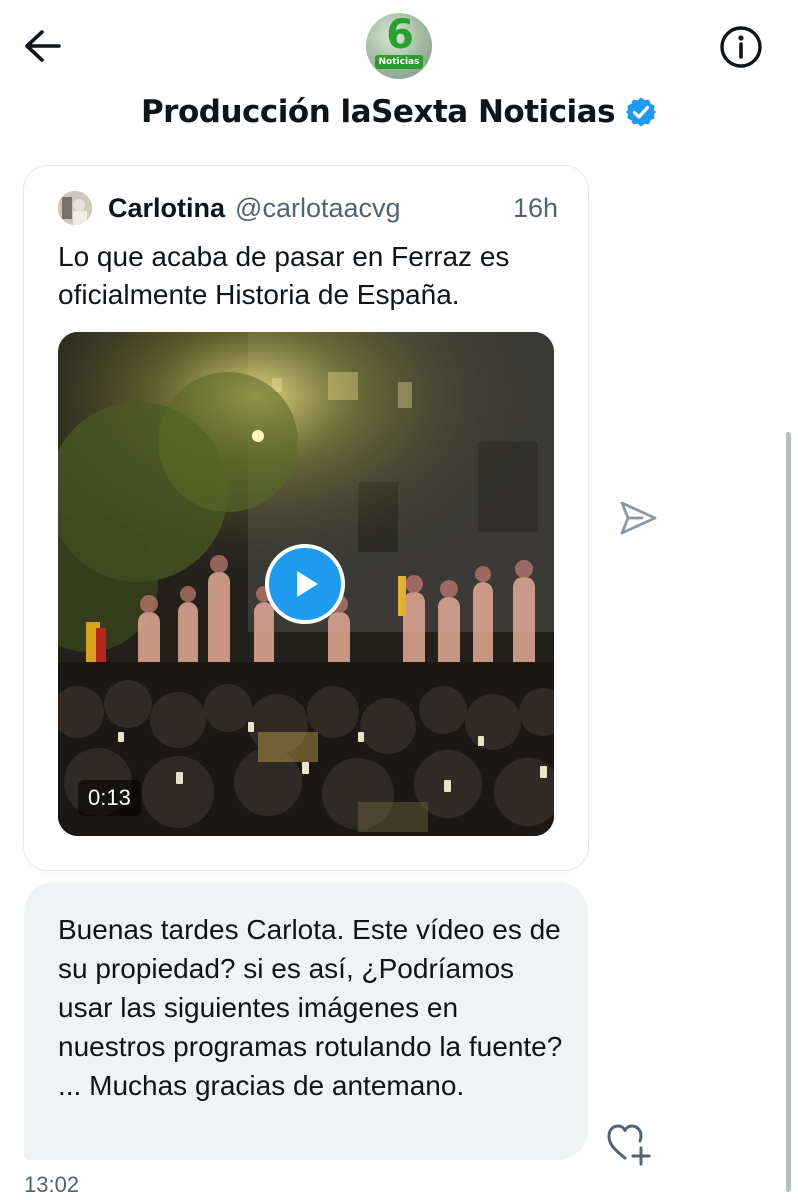 The height and width of the screenshot is (1200, 798). I want to click on arrow-left-icon, so click(43, 46).